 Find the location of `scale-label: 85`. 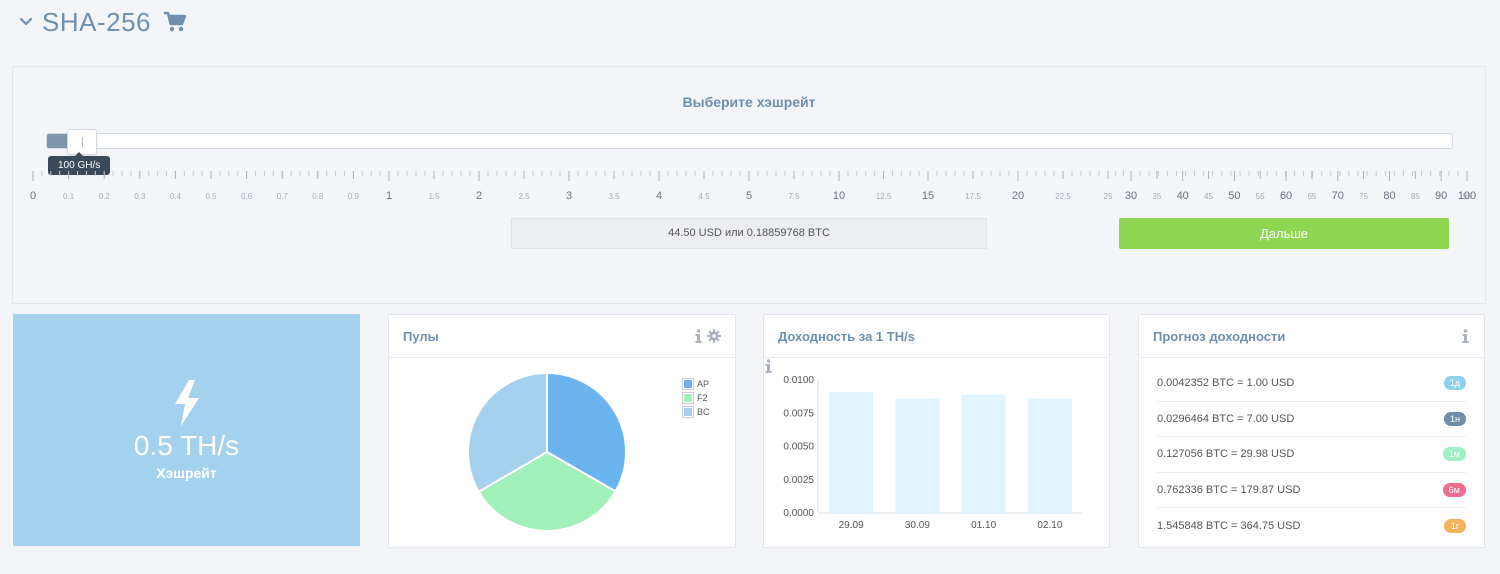

scale-label: 85 is located at coordinates (1415, 196).